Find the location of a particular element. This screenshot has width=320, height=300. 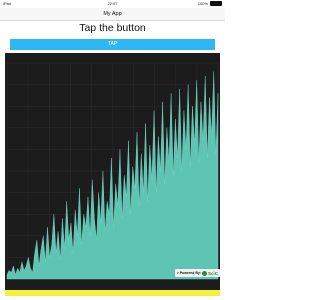

status-time: 22:07 is located at coordinates (112, 3).